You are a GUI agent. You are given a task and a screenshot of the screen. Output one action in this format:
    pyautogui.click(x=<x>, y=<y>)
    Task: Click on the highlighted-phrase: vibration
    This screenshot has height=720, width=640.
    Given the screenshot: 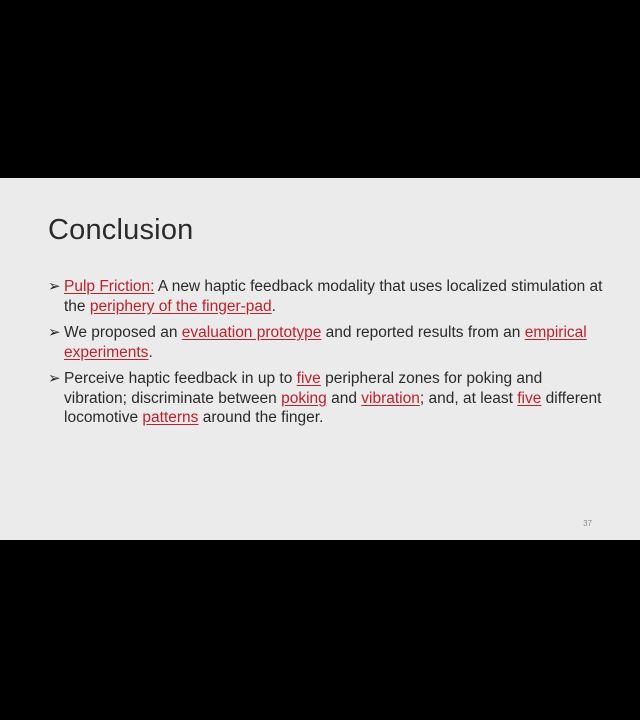 What is the action you would take?
    pyautogui.click(x=390, y=398)
    